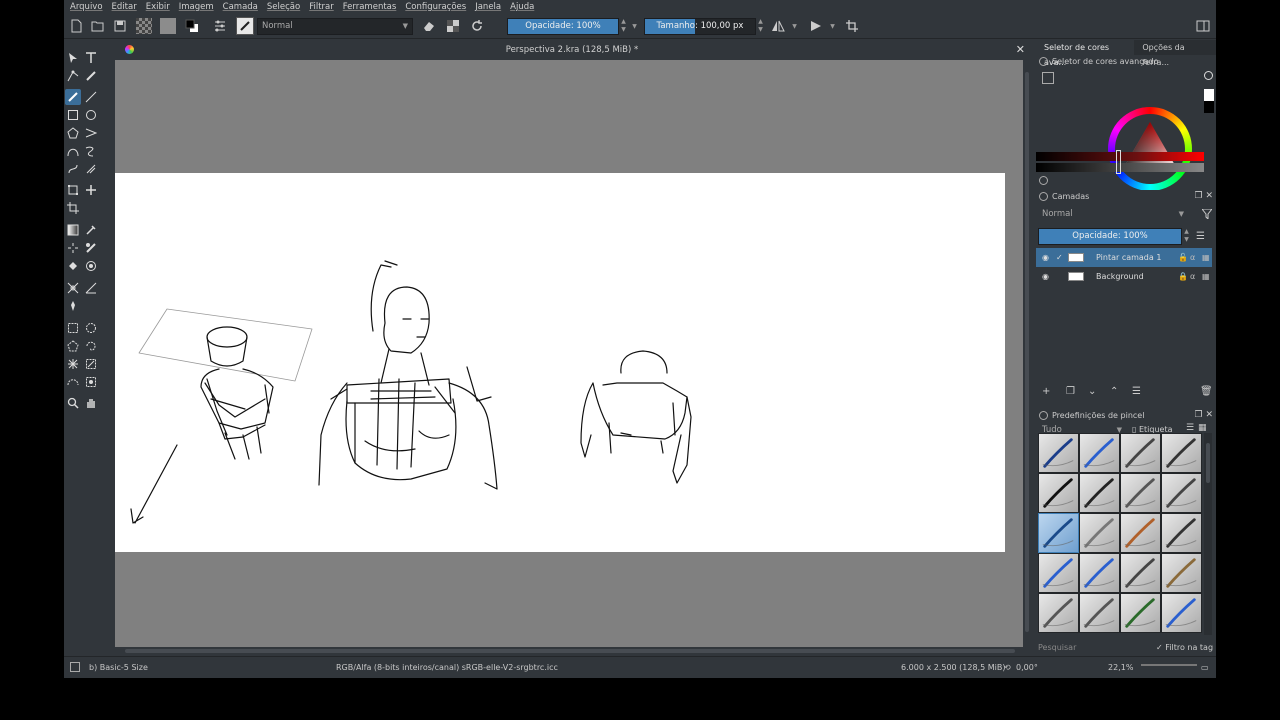  Describe the element at coordinates (73, 58) in the screenshot. I see `select-shape-icon` at that location.